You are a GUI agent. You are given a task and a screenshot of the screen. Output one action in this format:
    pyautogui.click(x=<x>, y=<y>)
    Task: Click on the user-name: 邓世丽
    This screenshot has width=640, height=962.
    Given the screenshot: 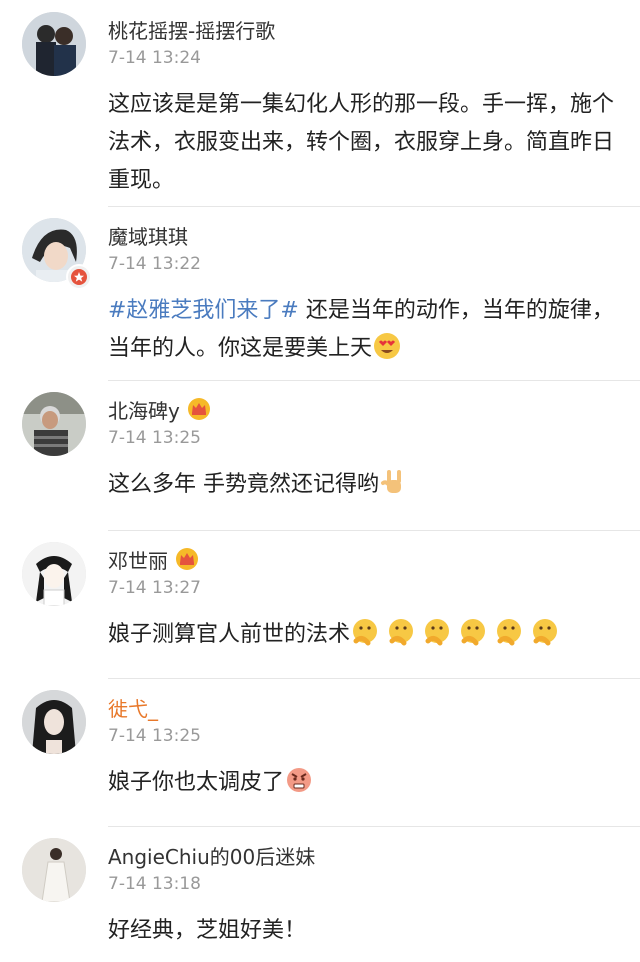 What is the action you would take?
    pyautogui.click(x=138, y=559)
    